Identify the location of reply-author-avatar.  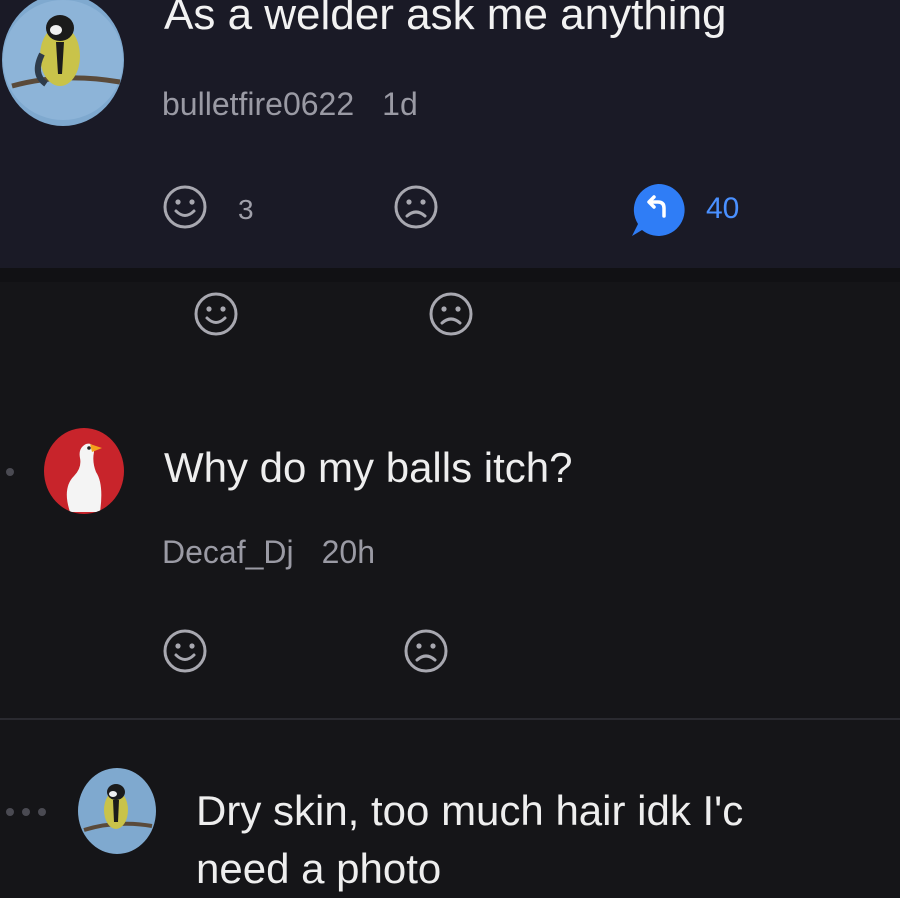
(117, 811).